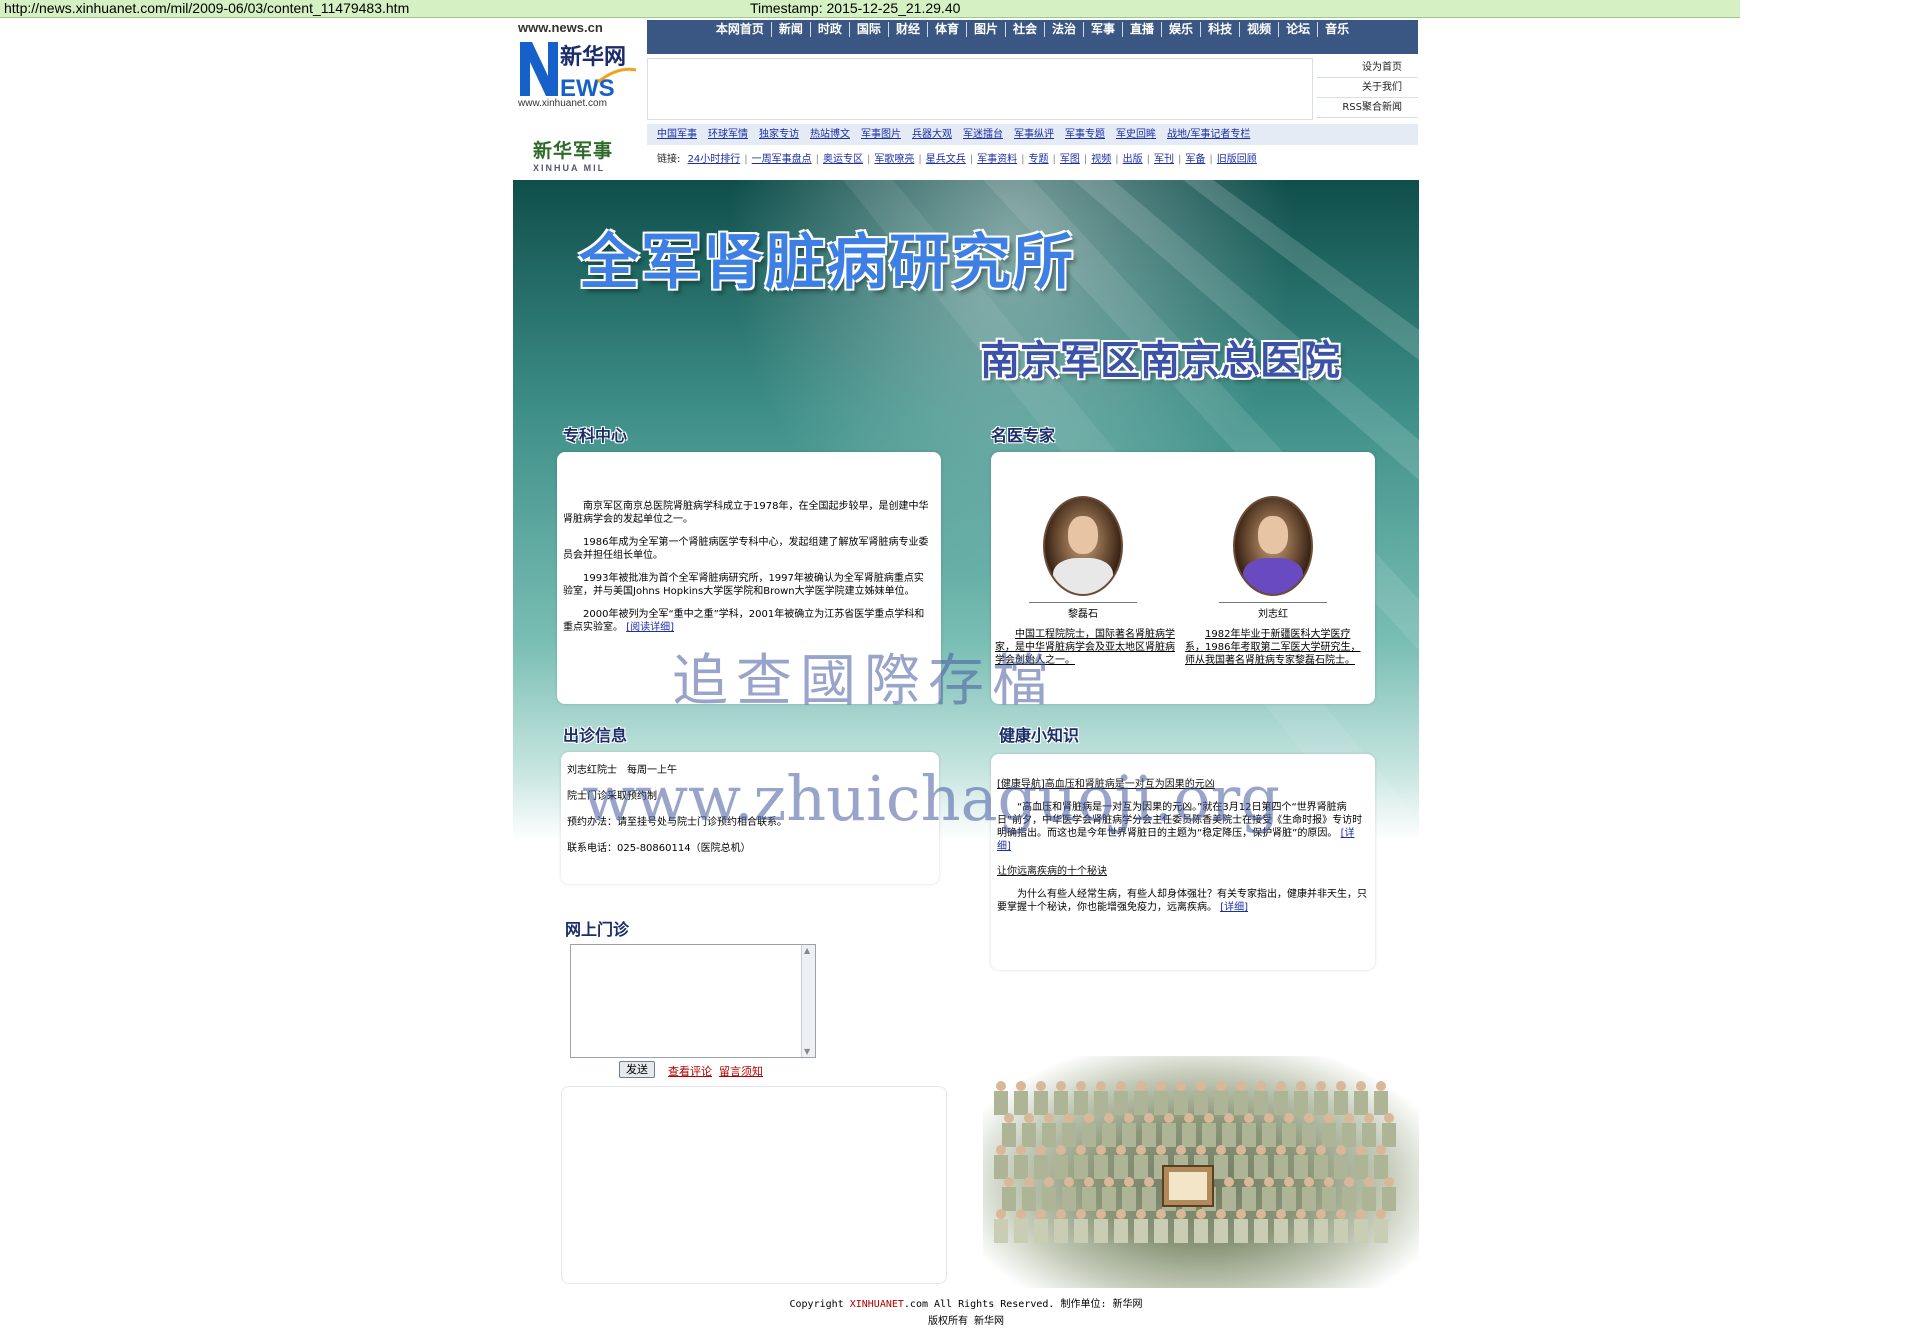  I want to click on textarea-scrollbar: ▲ ▼, so click(808, 1001).